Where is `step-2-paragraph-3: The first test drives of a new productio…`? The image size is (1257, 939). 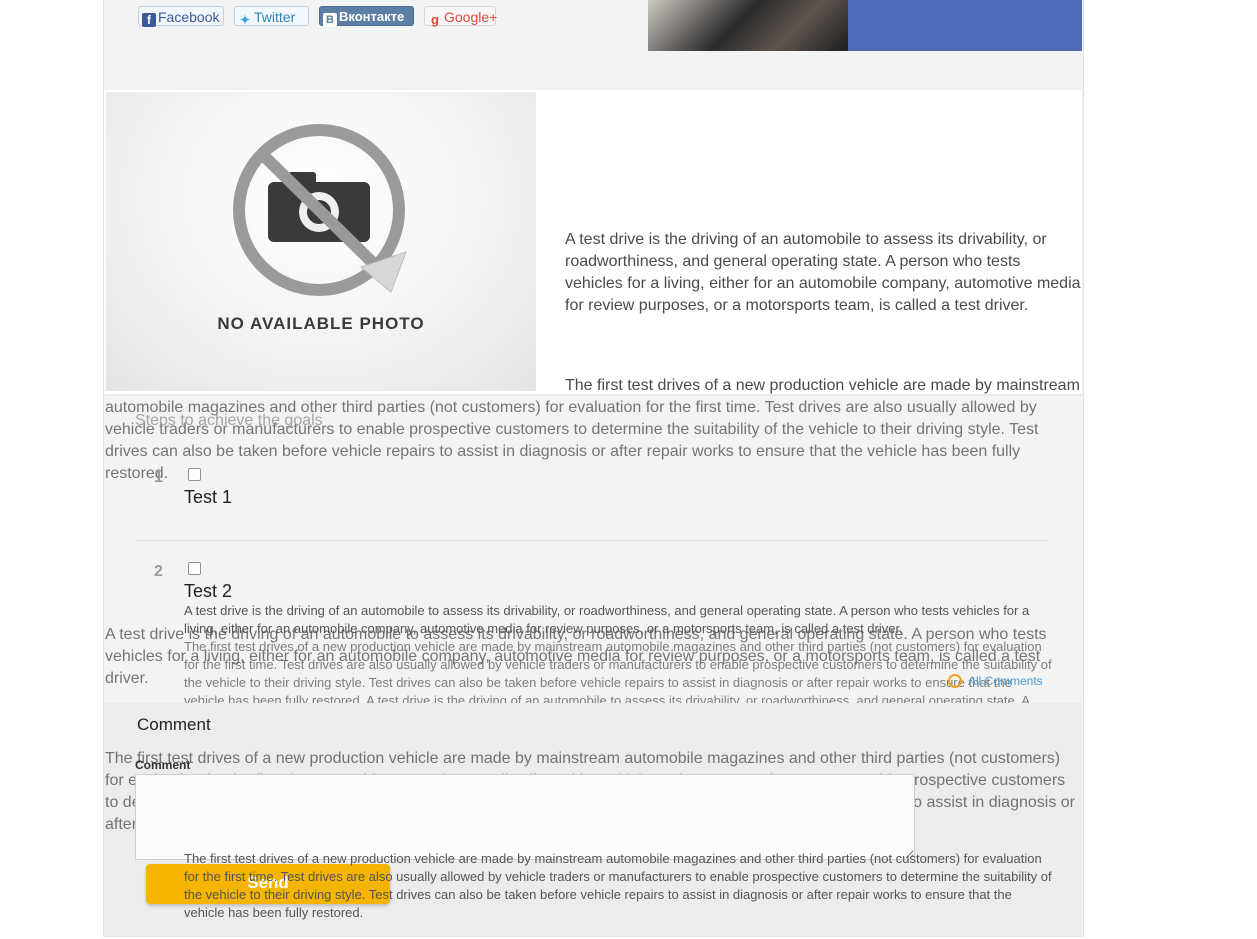
step-2-paragraph-3: The first test drives of a new productio… is located at coordinates (618, 885).